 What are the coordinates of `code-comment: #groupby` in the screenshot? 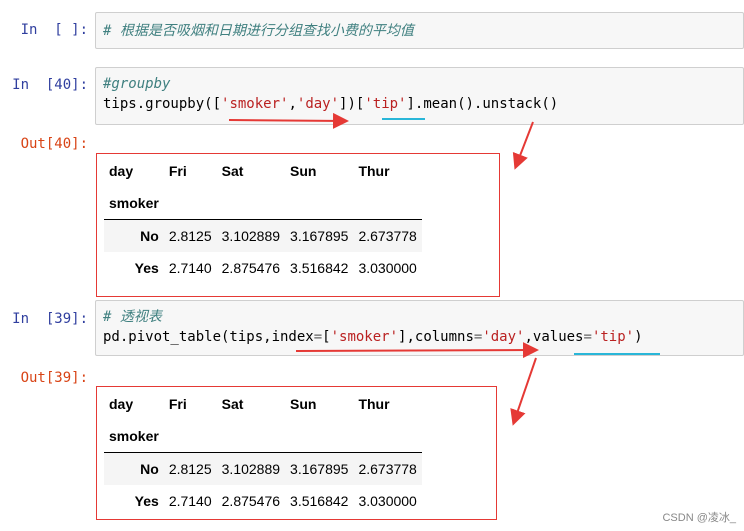 It's located at (137, 84).